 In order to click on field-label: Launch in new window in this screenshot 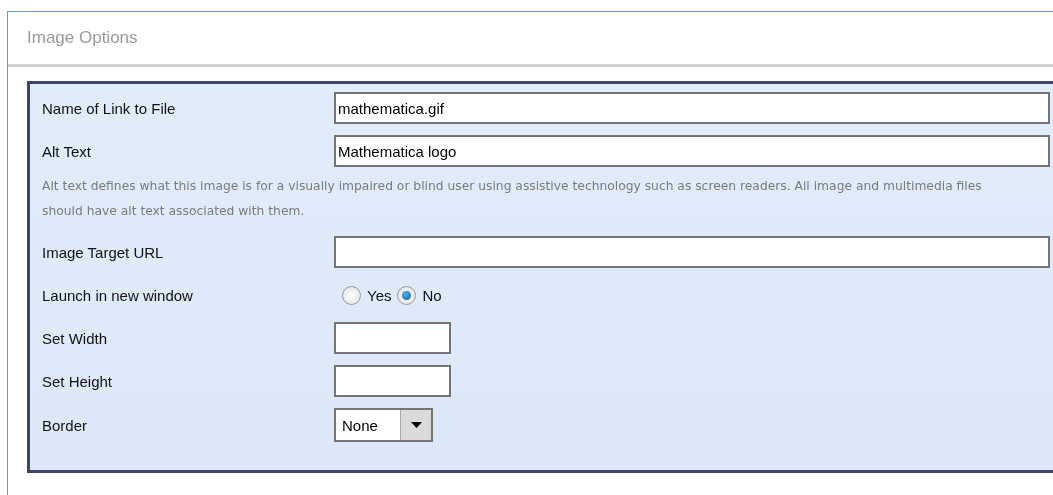, I will do `click(118, 295)`.